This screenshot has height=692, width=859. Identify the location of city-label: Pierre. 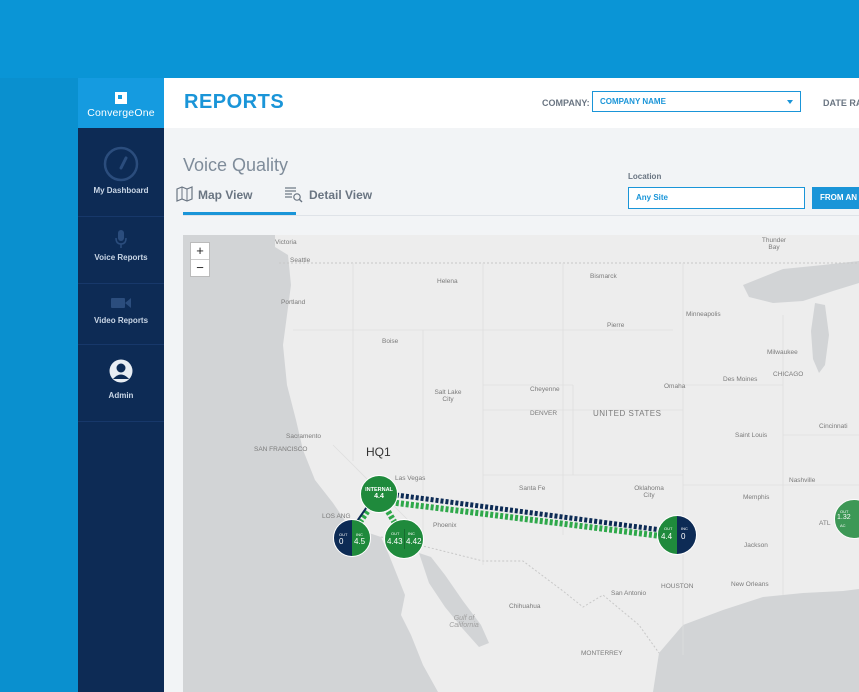
(616, 325).